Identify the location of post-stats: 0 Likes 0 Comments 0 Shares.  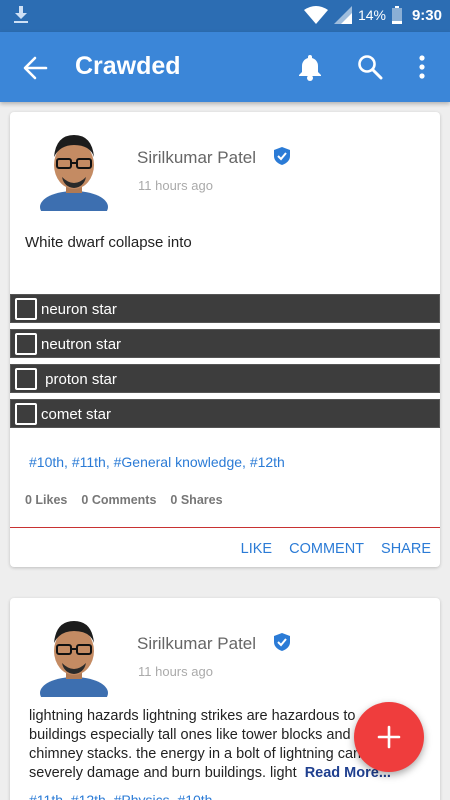
(124, 500).